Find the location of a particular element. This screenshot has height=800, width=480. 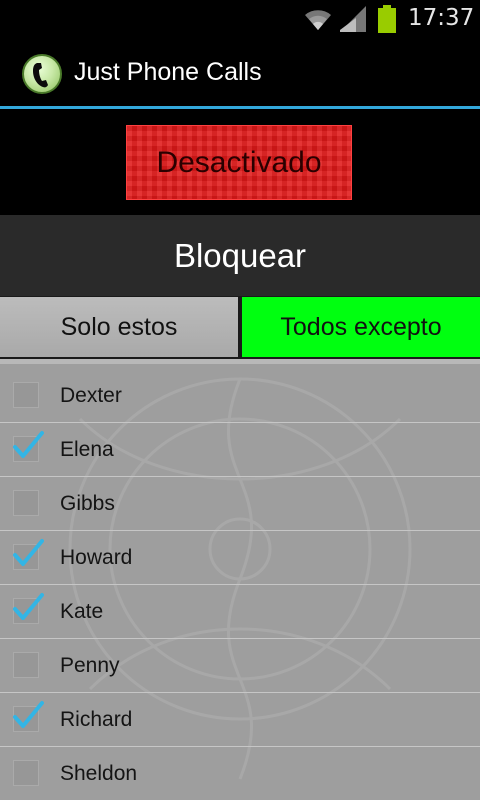

phone-app-icon is located at coordinates (42, 74).